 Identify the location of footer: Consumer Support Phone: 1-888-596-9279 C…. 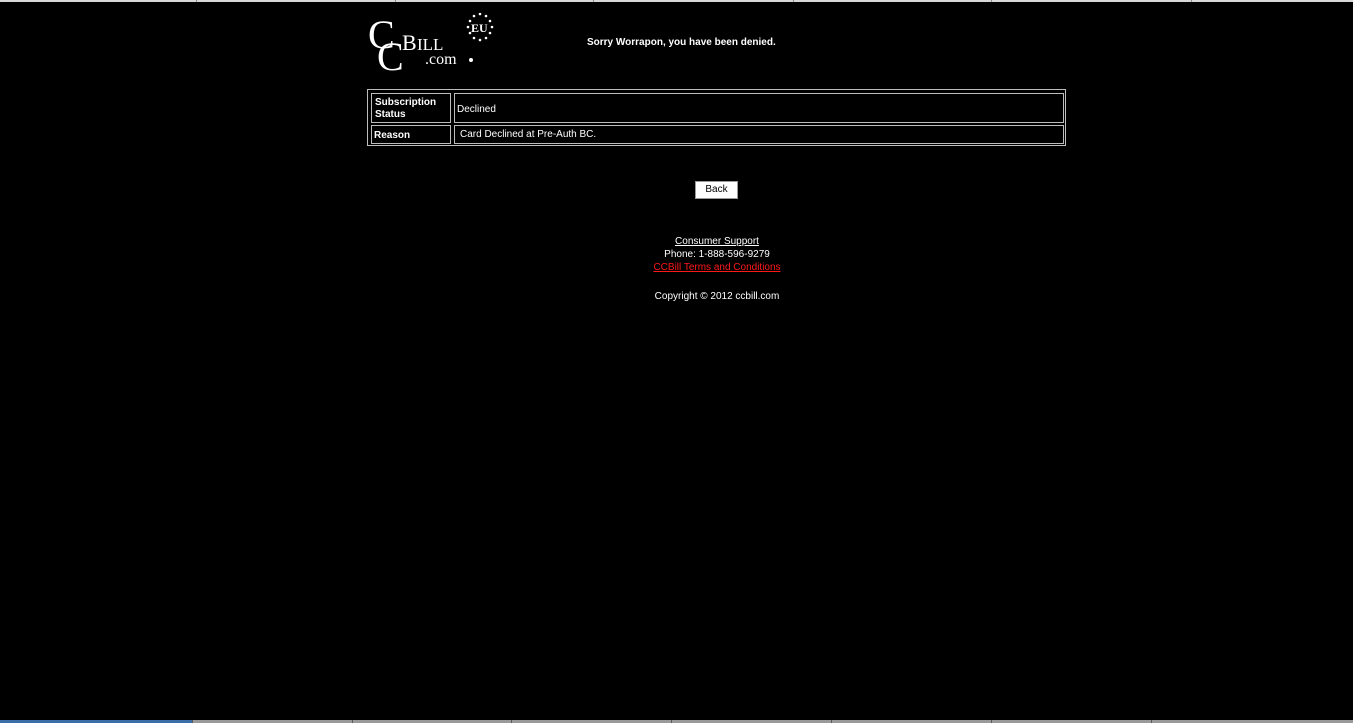
(717, 269).